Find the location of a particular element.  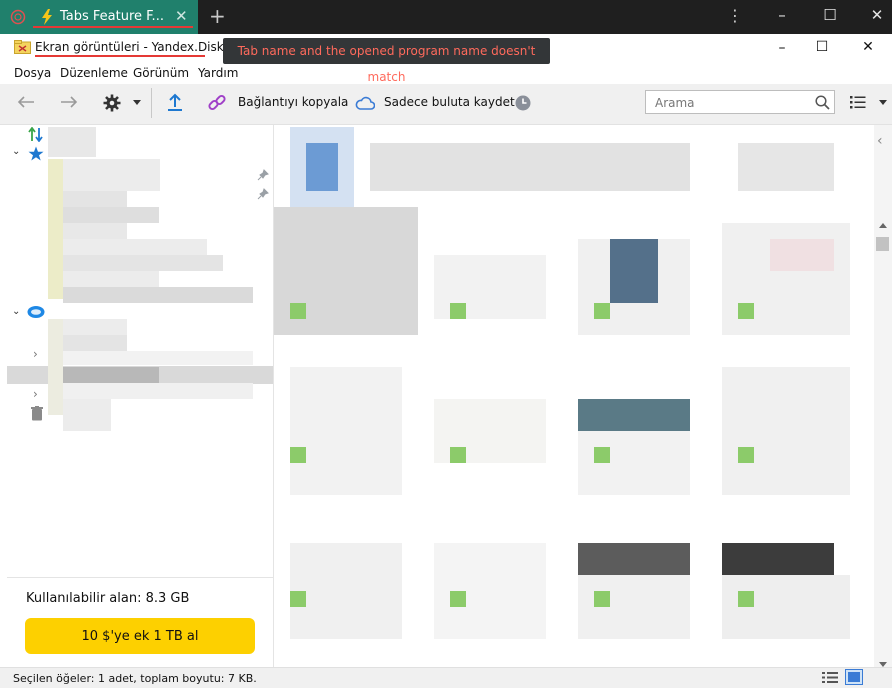

gear-icon is located at coordinates (112, 103).